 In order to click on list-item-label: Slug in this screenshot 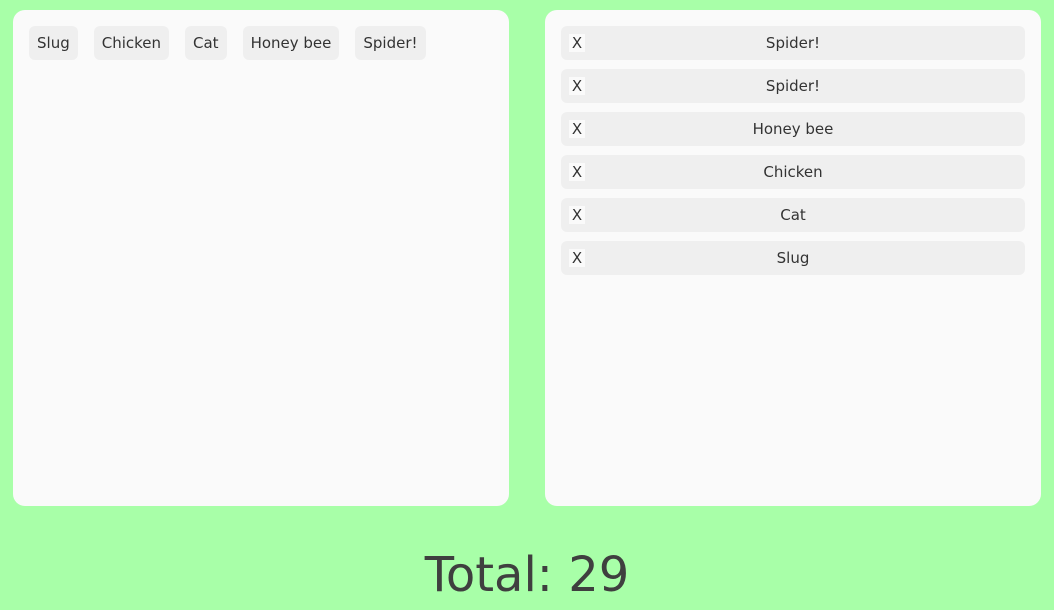, I will do `click(793, 258)`.